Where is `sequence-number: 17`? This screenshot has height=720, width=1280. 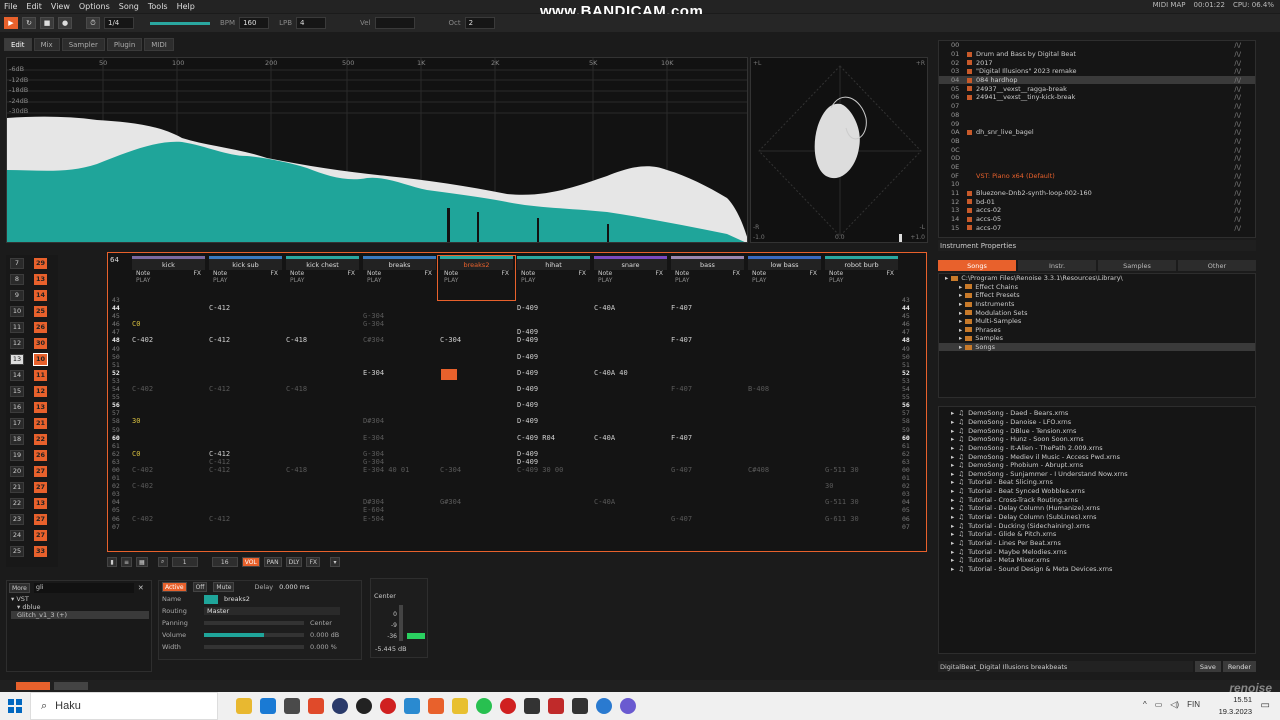
sequence-number: 17 is located at coordinates (17, 423).